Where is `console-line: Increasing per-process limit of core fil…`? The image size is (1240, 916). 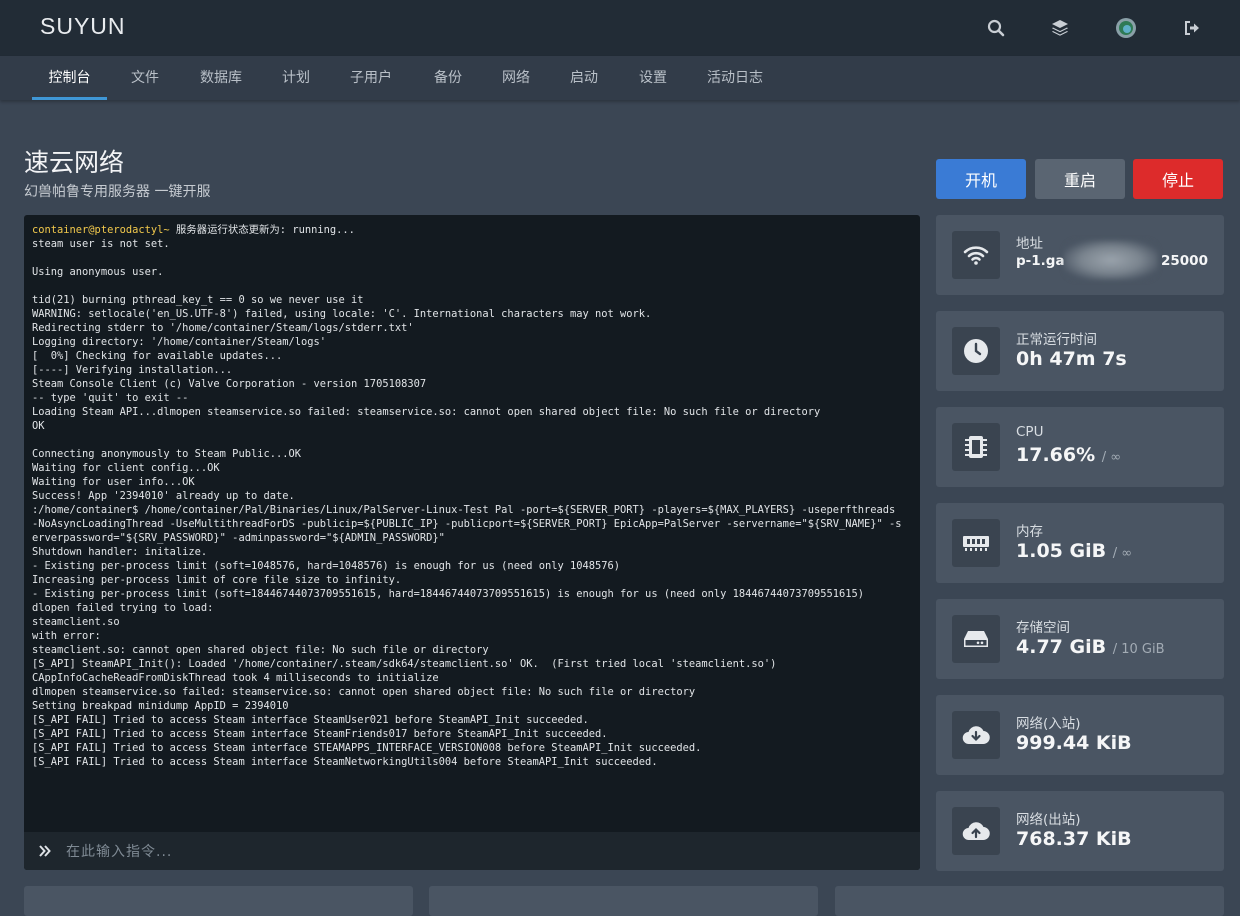 console-line: Increasing per-process limit of core fil… is located at coordinates (217, 580).